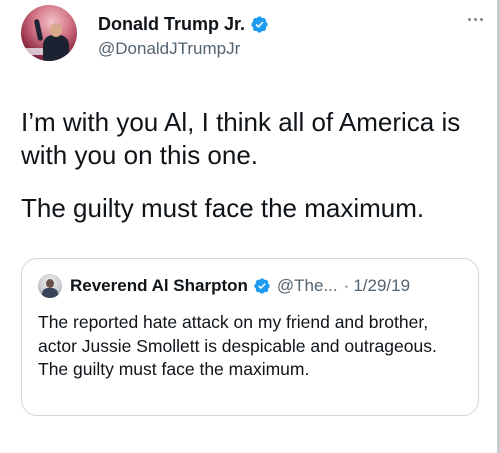  What do you see at coordinates (32, 51) in the screenshot?
I see `avatar-background-detail` at bounding box center [32, 51].